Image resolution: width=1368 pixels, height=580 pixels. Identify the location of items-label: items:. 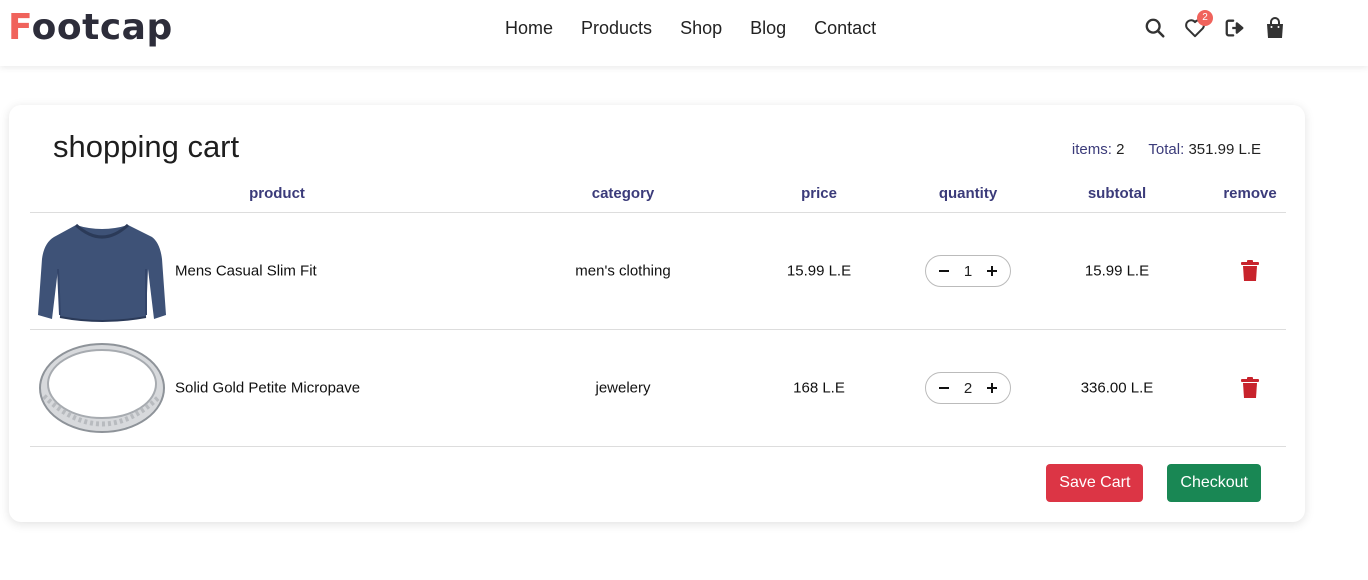
(1091, 149).